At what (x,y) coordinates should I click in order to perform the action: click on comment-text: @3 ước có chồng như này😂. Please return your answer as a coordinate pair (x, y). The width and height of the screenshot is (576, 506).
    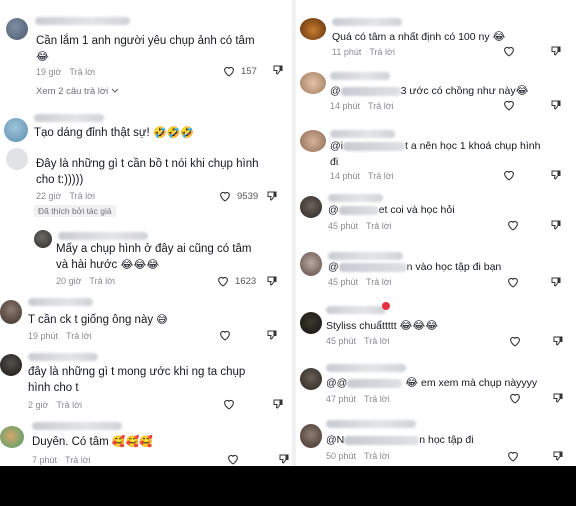
    Looking at the image, I should click on (429, 90).